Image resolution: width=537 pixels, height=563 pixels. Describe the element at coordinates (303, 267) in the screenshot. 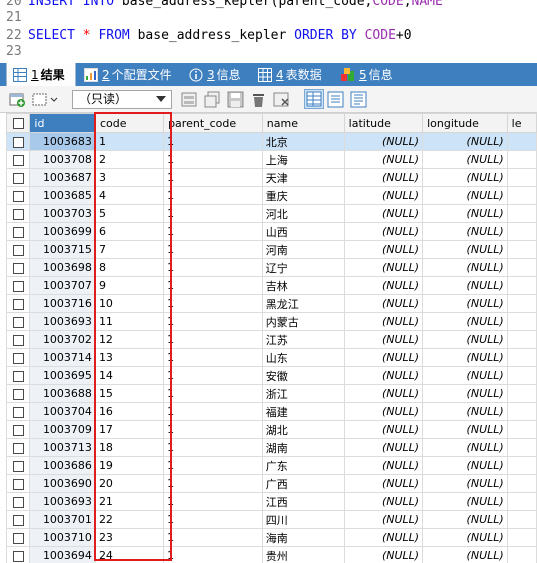

I see `name-cell: 辽宁` at that location.